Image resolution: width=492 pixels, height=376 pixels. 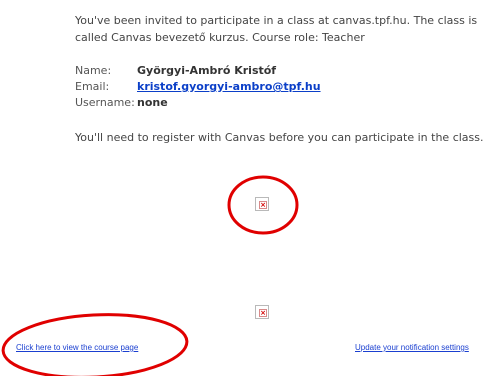 I want to click on annotation-circle-image, so click(x=263, y=205).